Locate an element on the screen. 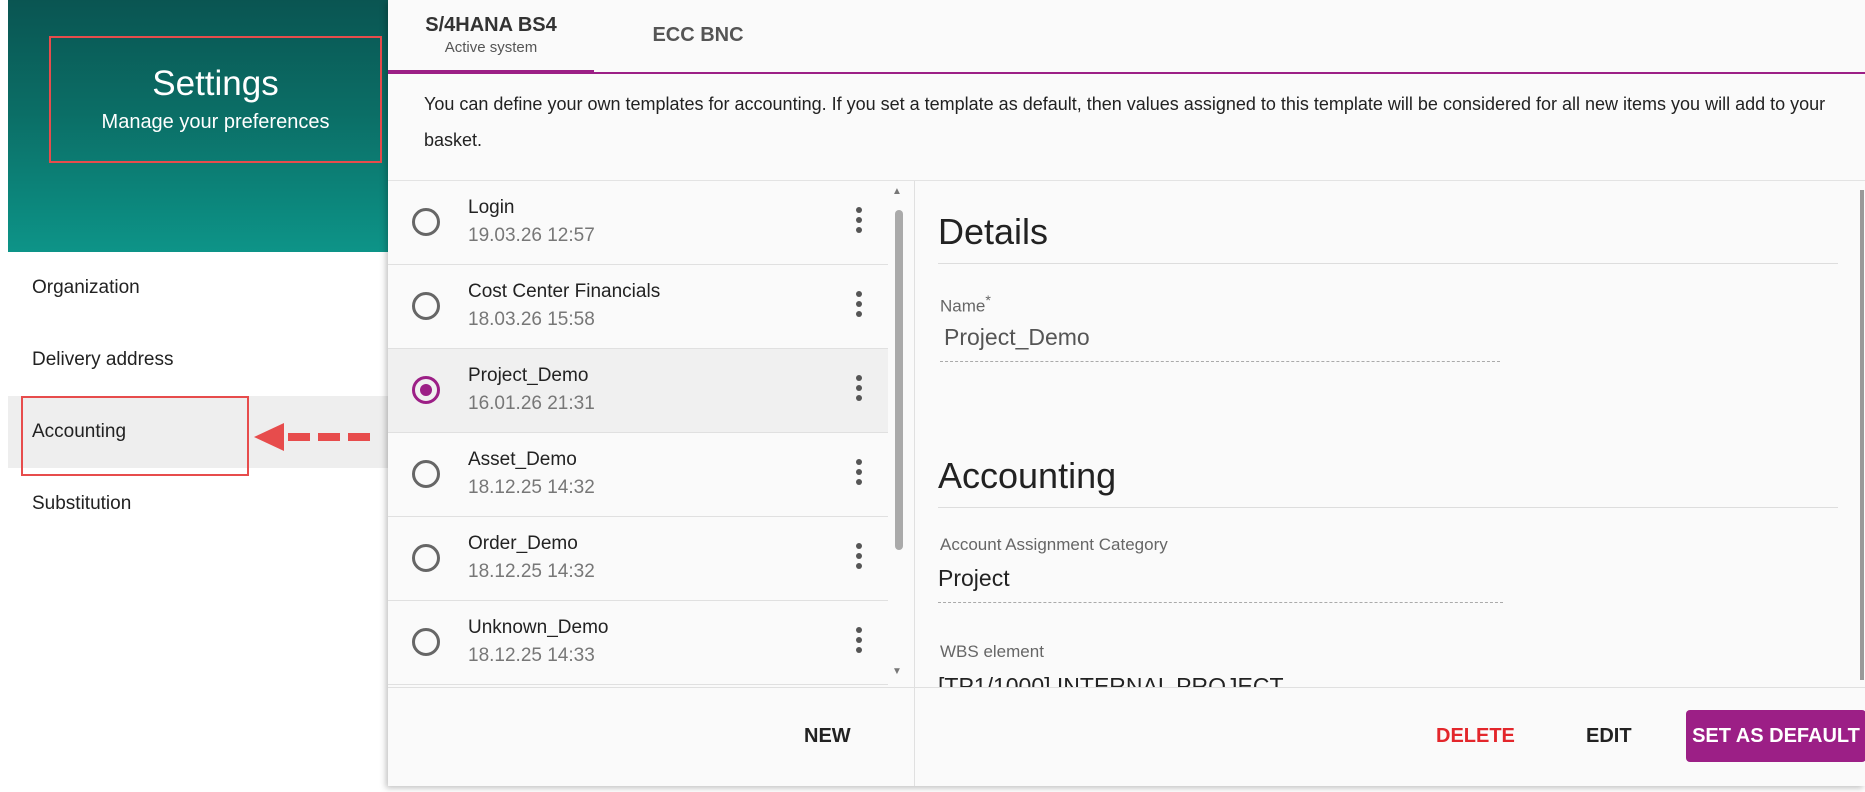 The height and width of the screenshot is (792, 1865). wbs-field: [TP1/1000] INTERNAL PROJECT is located at coordinates (1111, 680).